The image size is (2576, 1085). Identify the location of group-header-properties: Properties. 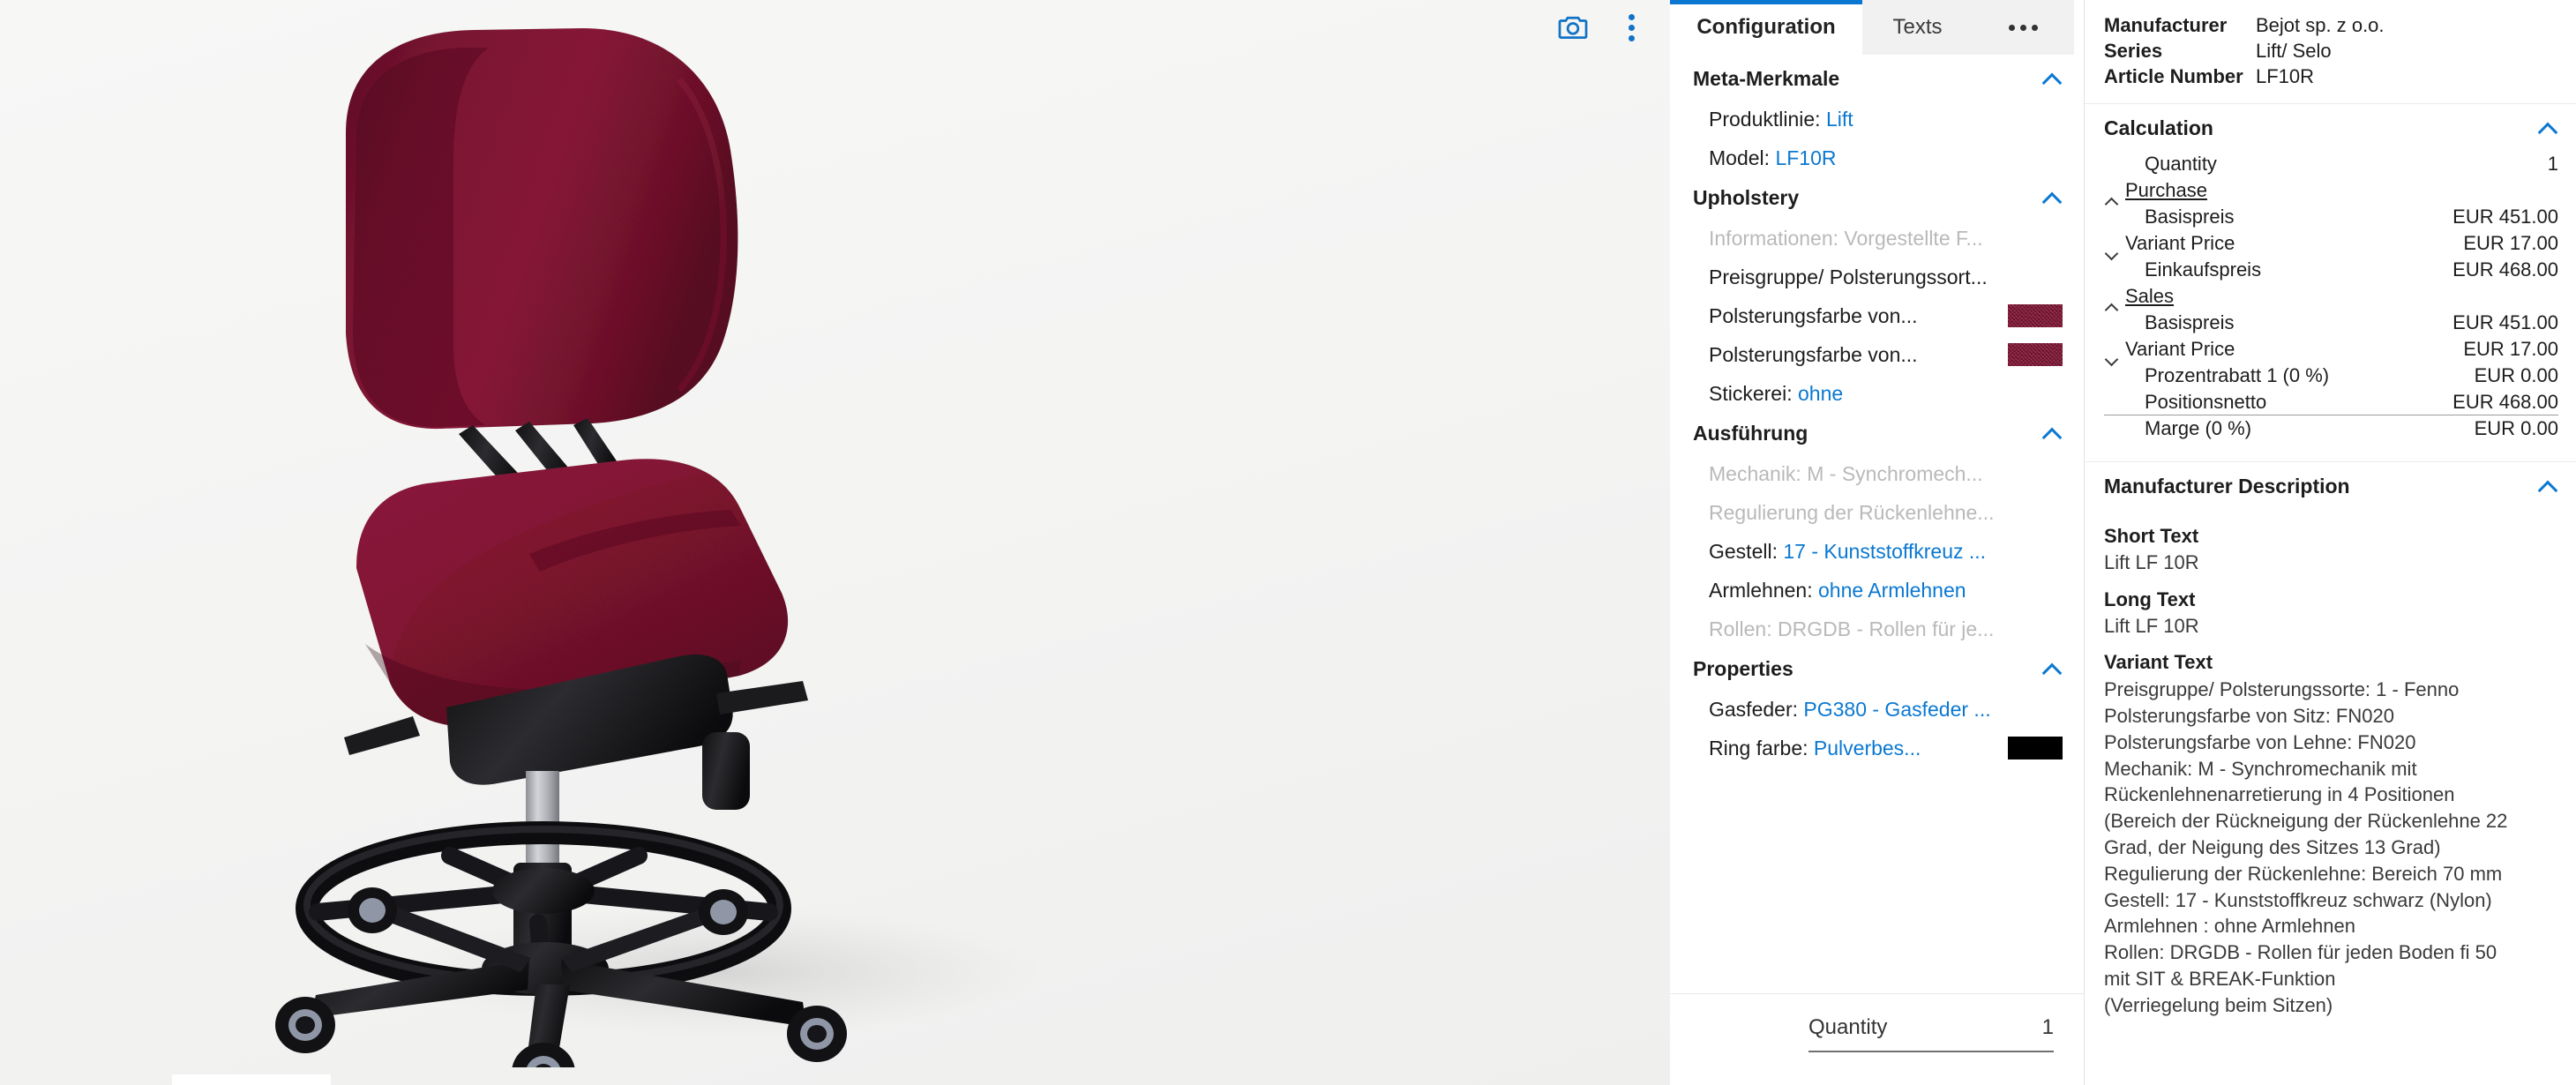
(1877, 669).